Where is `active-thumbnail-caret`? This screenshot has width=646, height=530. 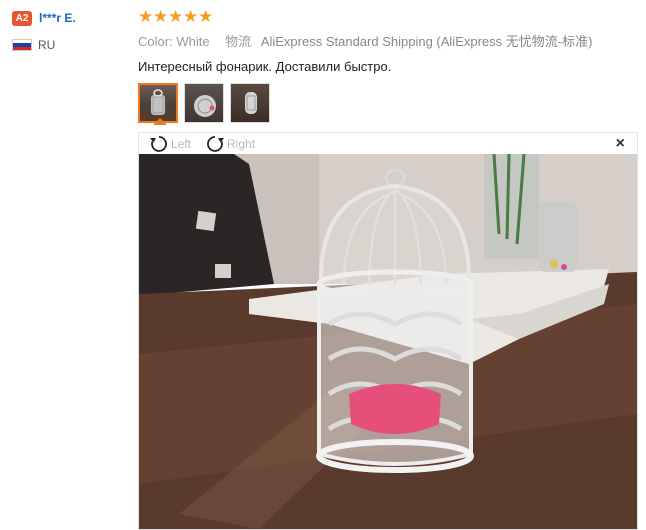 active-thumbnail-caret is located at coordinates (160, 121).